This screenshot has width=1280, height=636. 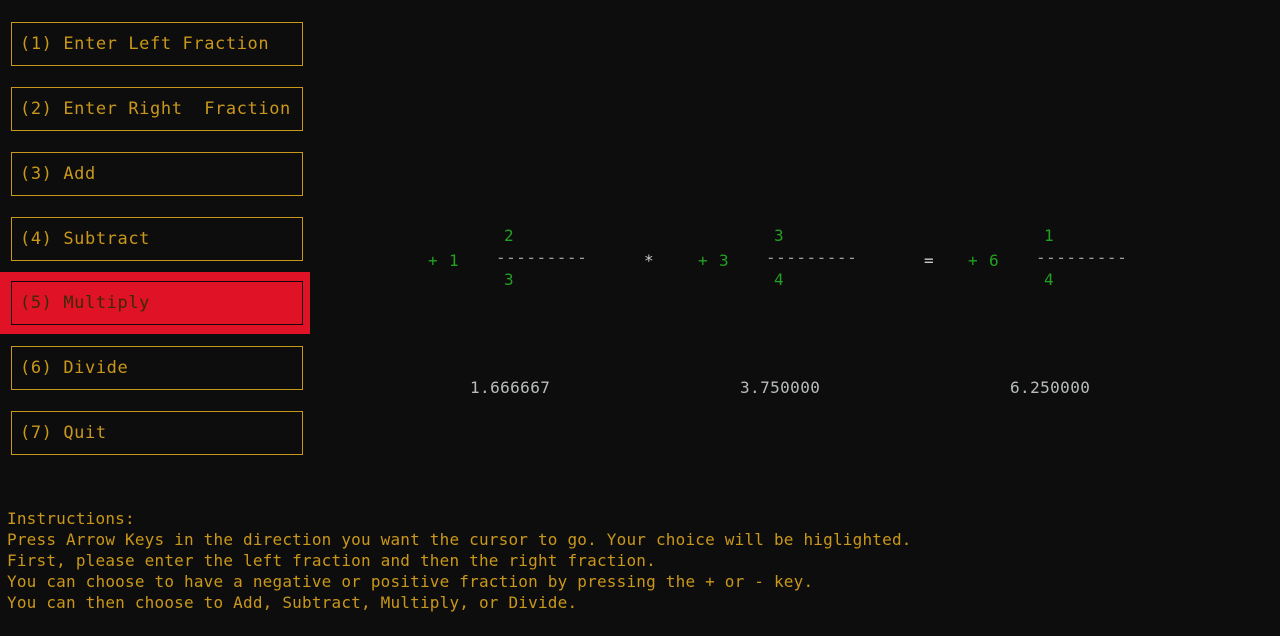 I want to click on menu-item-enter-right-fraction: (2) Enter Right Fraction, so click(x=165, y=109).